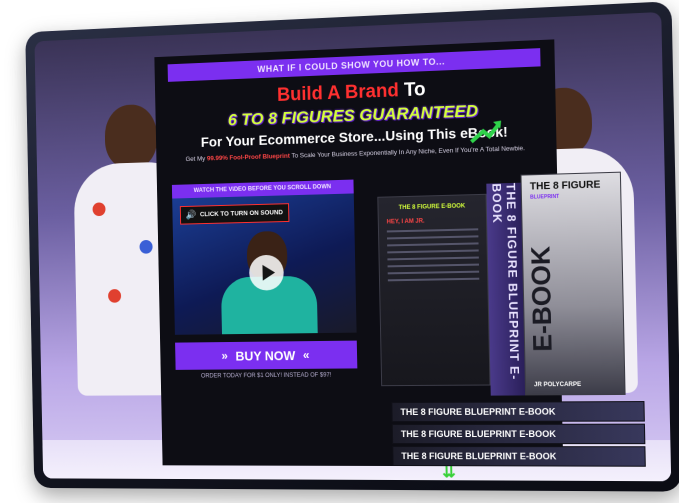  What do you see at coordinates (519, 434) in the screenshot?
I see `book-stack-2: THE 8 FIGURE BLUEPRINT E-BOOK` at bounding box center [519, 434].